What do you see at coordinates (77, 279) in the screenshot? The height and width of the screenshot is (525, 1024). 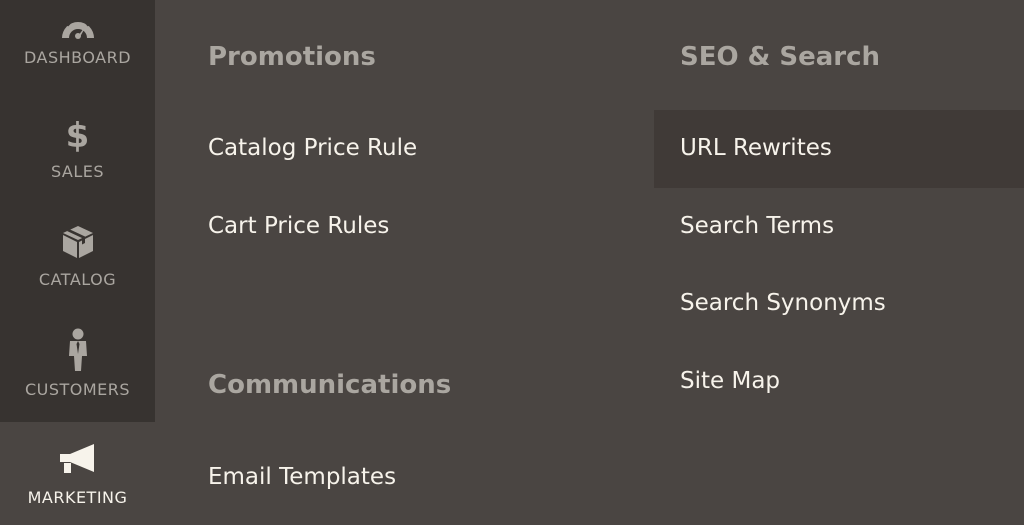 I see `sidebar-item-label: CATALOG` at bounding box center [77, 279].